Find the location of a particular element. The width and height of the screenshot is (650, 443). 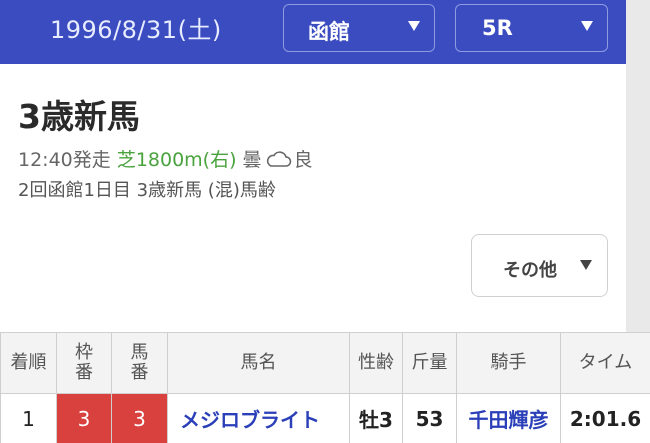

header-rank: 着順 is located at coordinates (28, 363).